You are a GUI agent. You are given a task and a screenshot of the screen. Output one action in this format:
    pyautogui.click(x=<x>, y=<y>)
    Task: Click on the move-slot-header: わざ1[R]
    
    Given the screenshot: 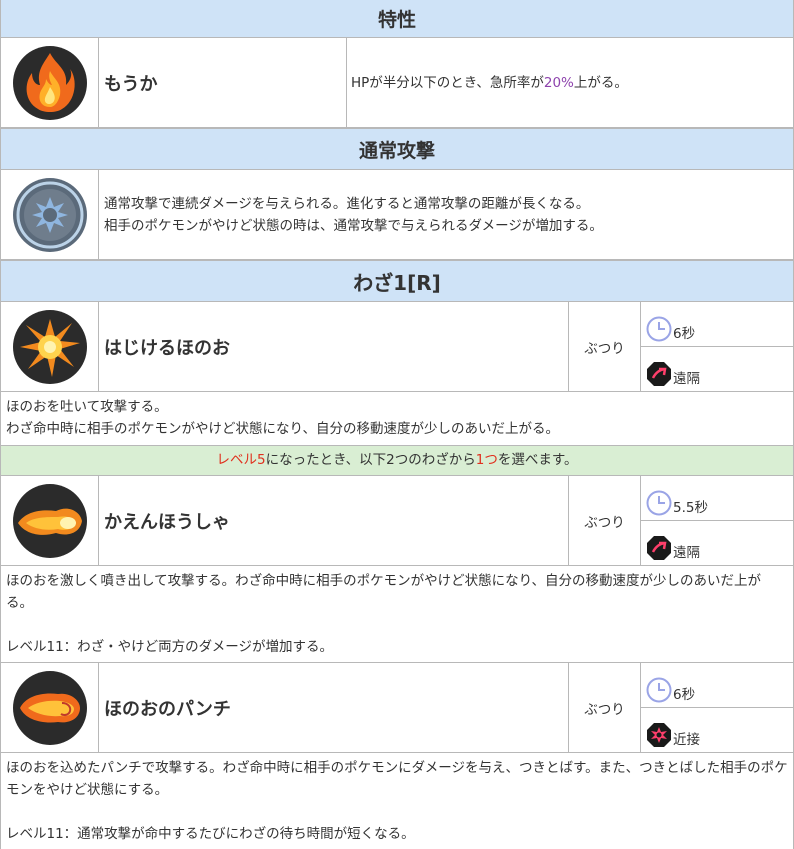 What is the action you would take?
    pyautogui.click(x=397, y=281)
    